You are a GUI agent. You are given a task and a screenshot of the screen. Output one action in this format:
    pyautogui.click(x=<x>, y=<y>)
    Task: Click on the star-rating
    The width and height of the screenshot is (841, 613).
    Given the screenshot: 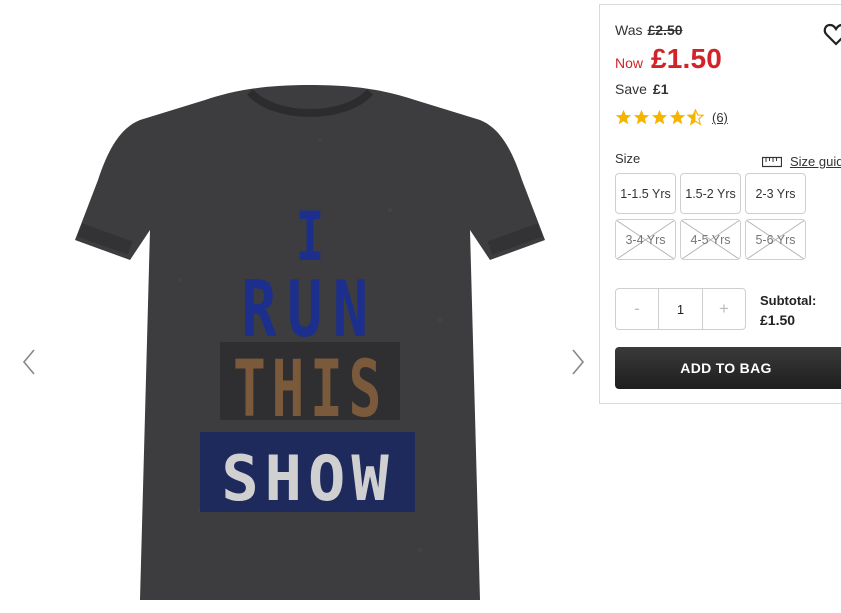 What is the action you would take?
    pyautogui.click(x=659, y=117)
    